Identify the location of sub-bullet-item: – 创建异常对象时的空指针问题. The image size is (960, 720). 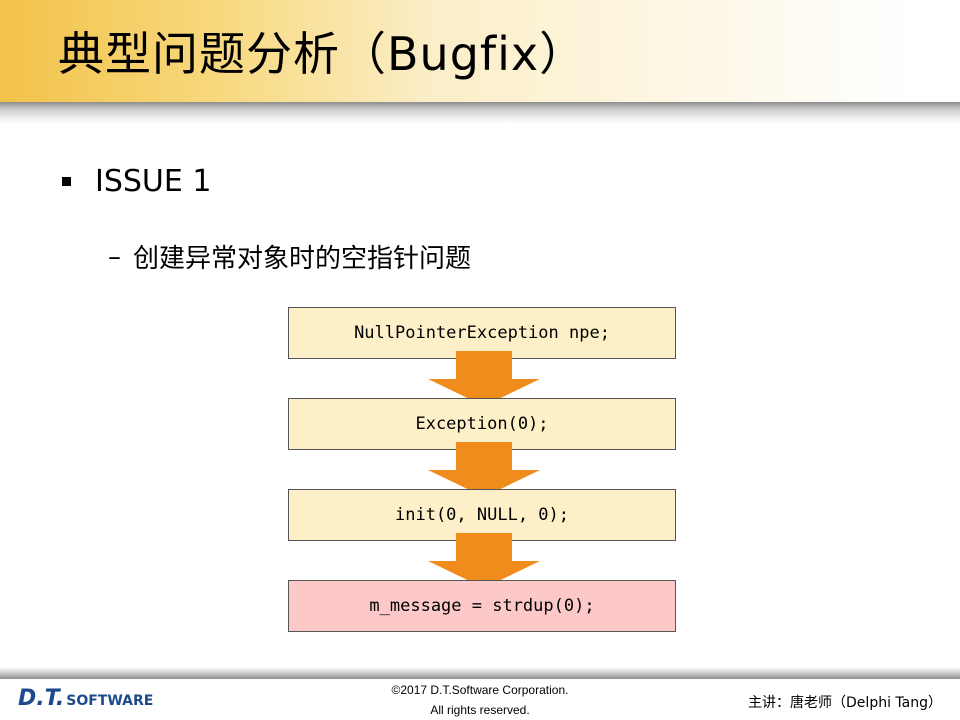
(289, 256).